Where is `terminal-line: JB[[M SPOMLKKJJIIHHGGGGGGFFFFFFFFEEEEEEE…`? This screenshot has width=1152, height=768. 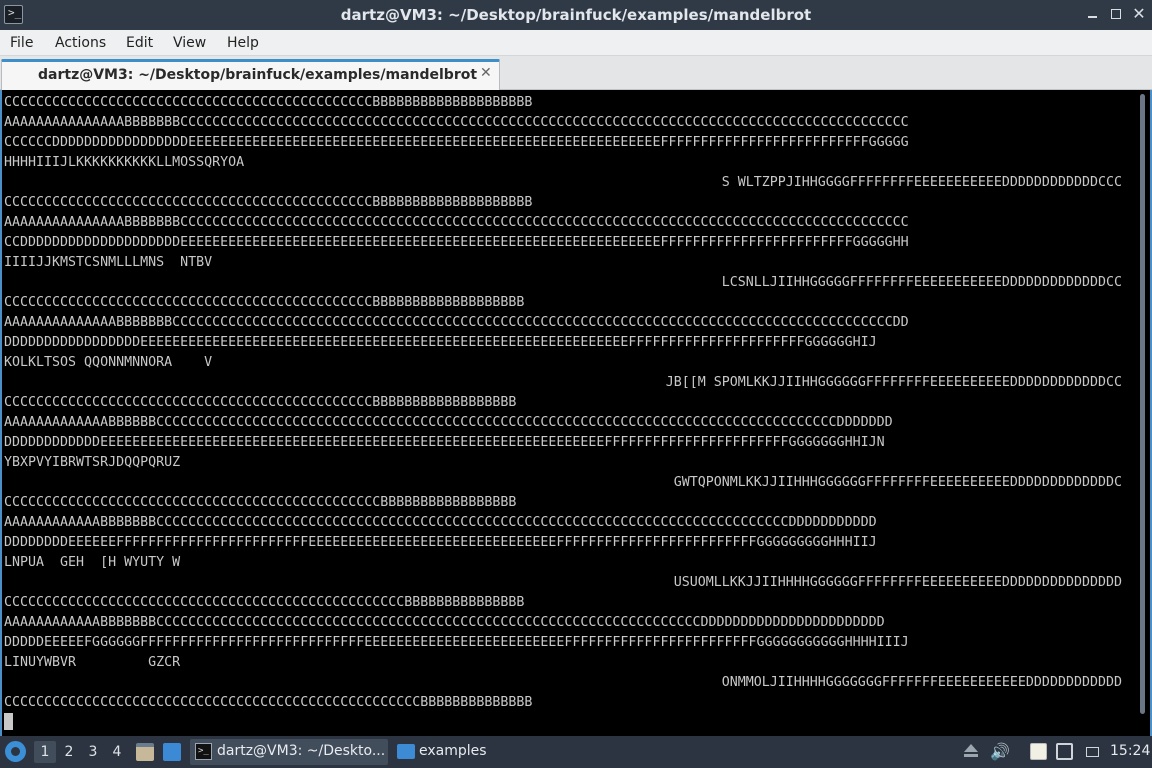 terminal-line: JB[[M SPOMLKKJJIIHHGGGGGGFFFFFFFFEEEEEEE… is located at coordinates (893, 382).